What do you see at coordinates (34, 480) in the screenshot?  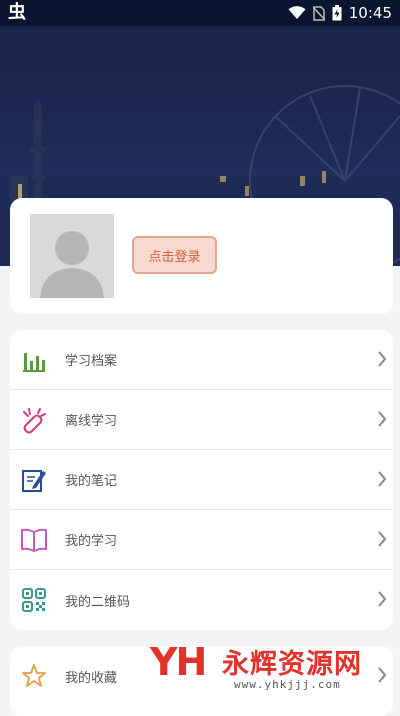 I see `notebook-pen-icon` at bounding box center [34, 480].